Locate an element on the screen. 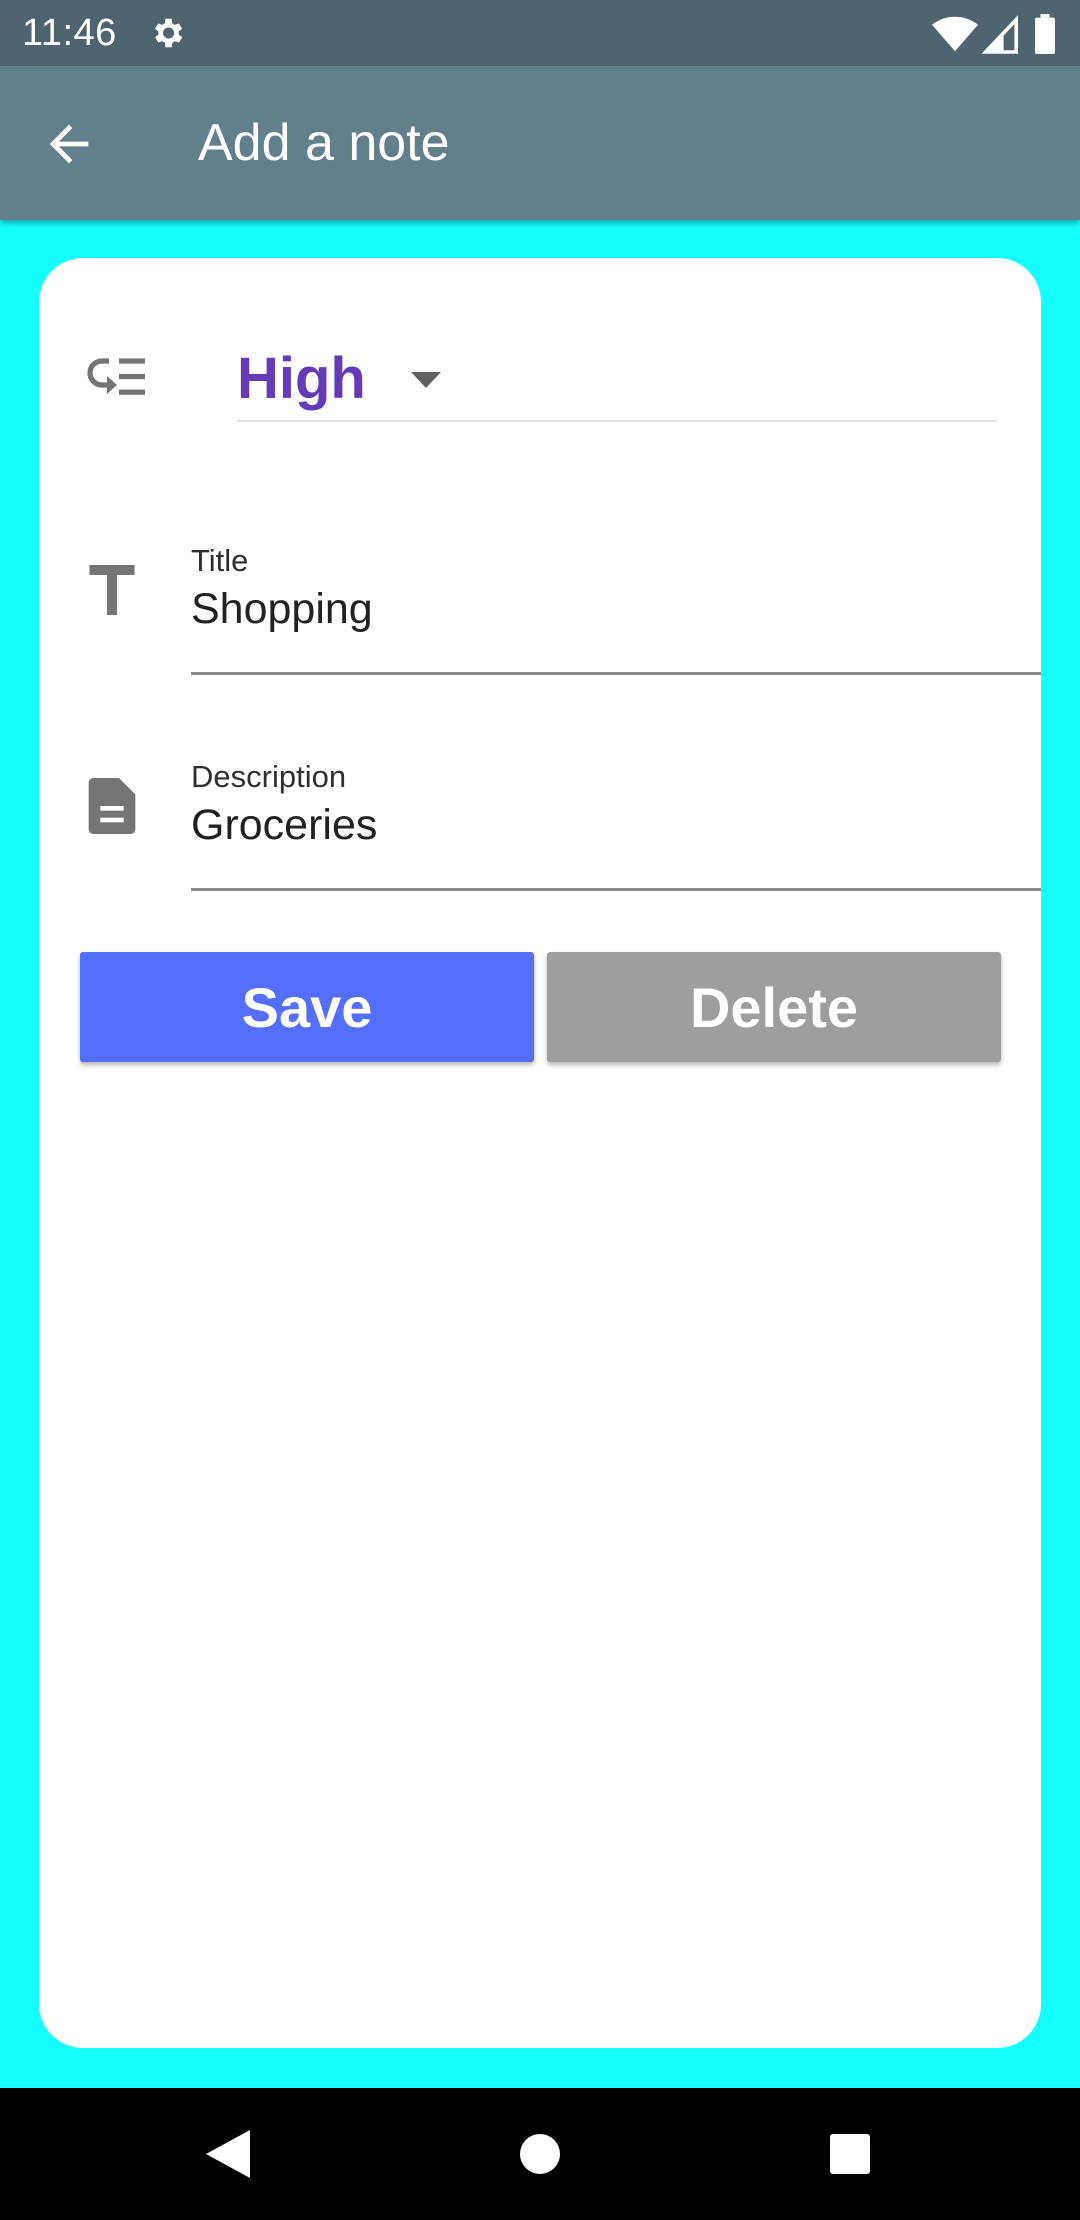 This screenshot has width=1080, height=2220. system-nav-bar is located at coordinates (540, 2154).